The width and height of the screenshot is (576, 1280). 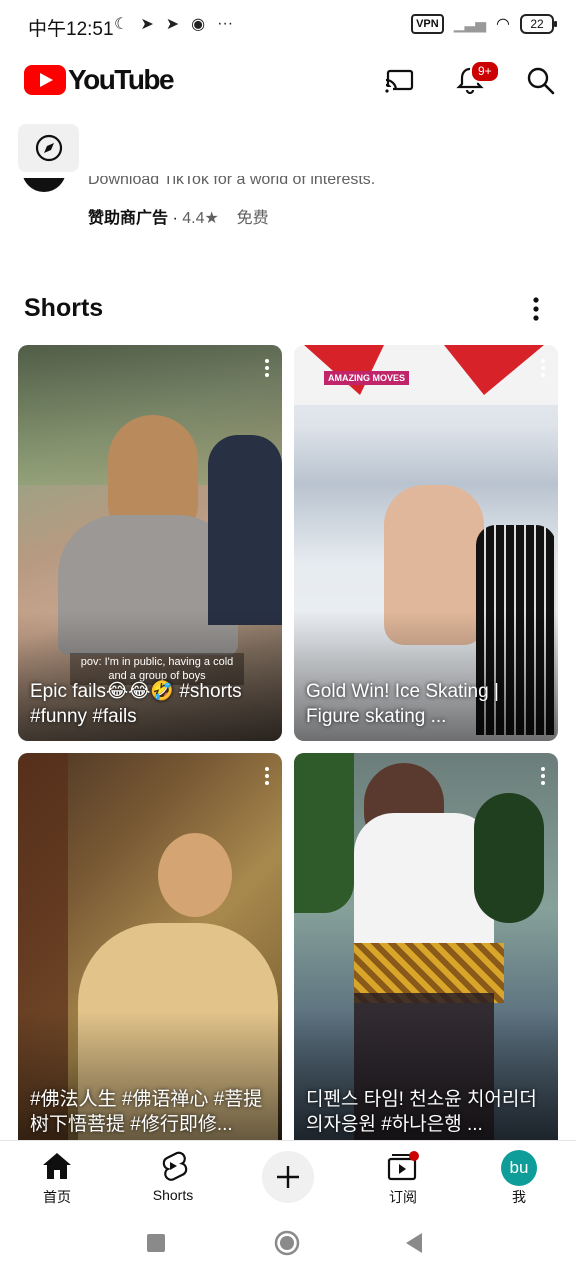 What do you see at coordinates (367, 378) in the screenshot?
I see `video-badge: AMAZING MOVES` at bounding box center [367, 378].